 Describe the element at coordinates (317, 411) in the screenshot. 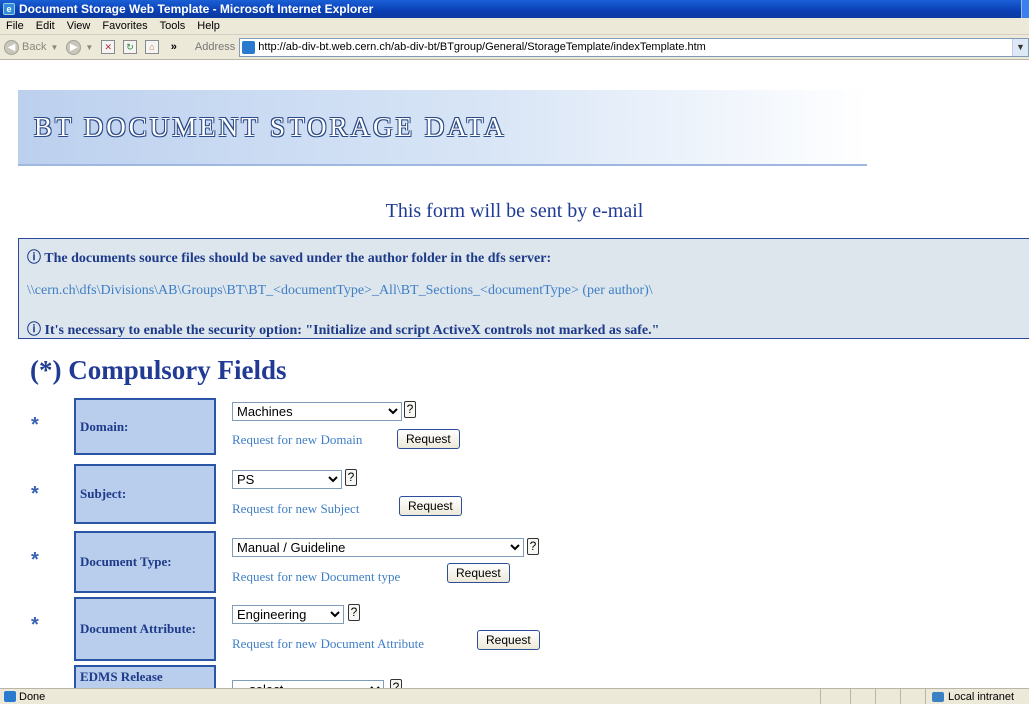

I see `domain-select: Machines` at that location.